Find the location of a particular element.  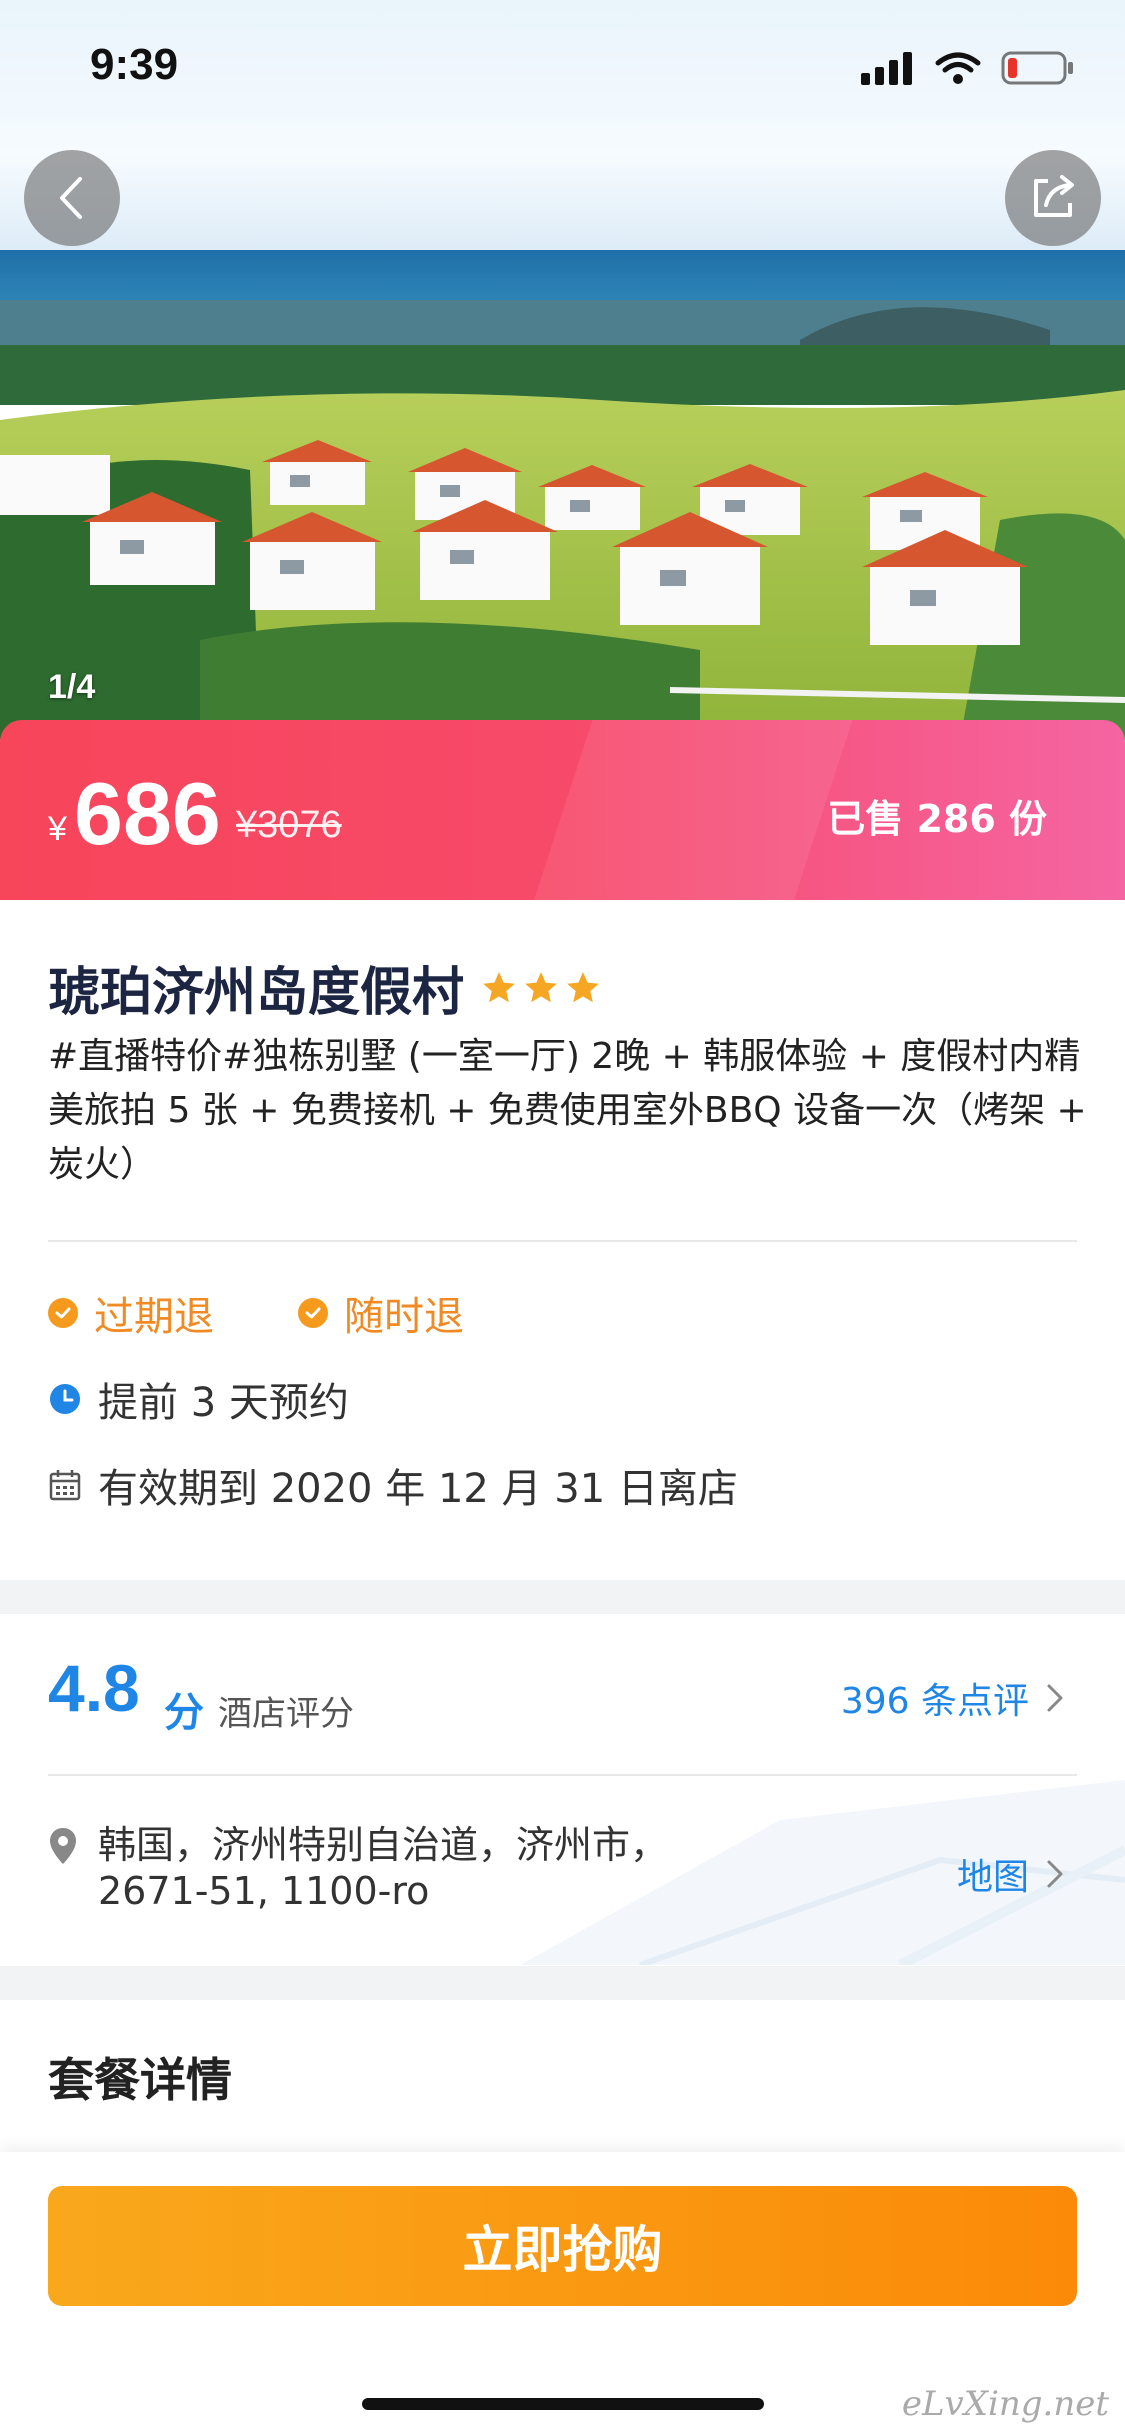

title-row: 琥珀济州岛度假村 is located at coordinates (325, 987).